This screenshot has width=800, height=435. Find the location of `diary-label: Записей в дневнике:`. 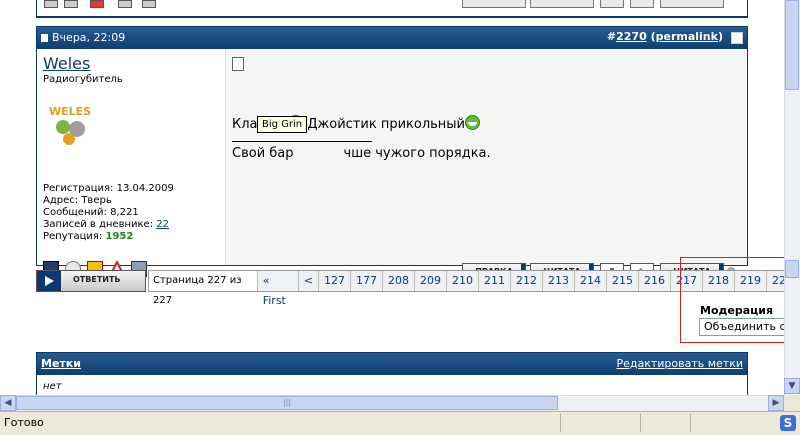

diary-label: Записей в дневнике: is located at coordinates (98, 224).